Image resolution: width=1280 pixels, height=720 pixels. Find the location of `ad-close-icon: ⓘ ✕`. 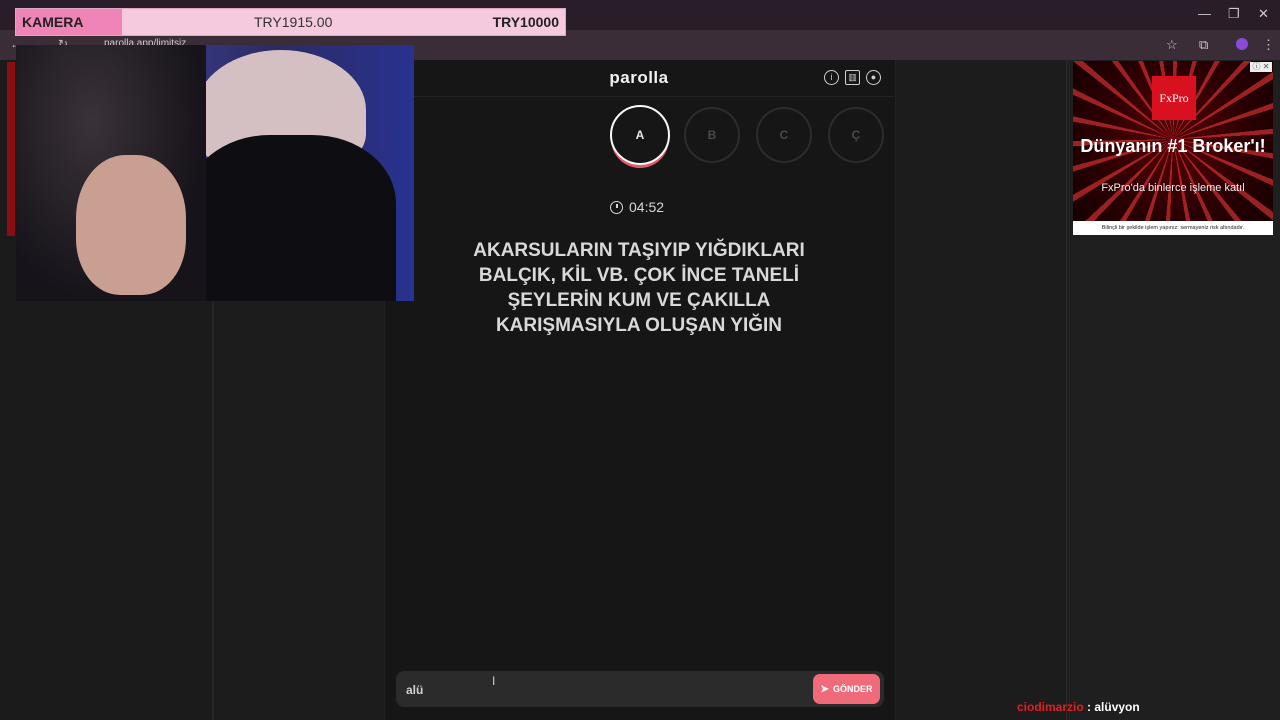

ad-close-icon: ⓘ ✕ is located at coordinates (1261, 67).